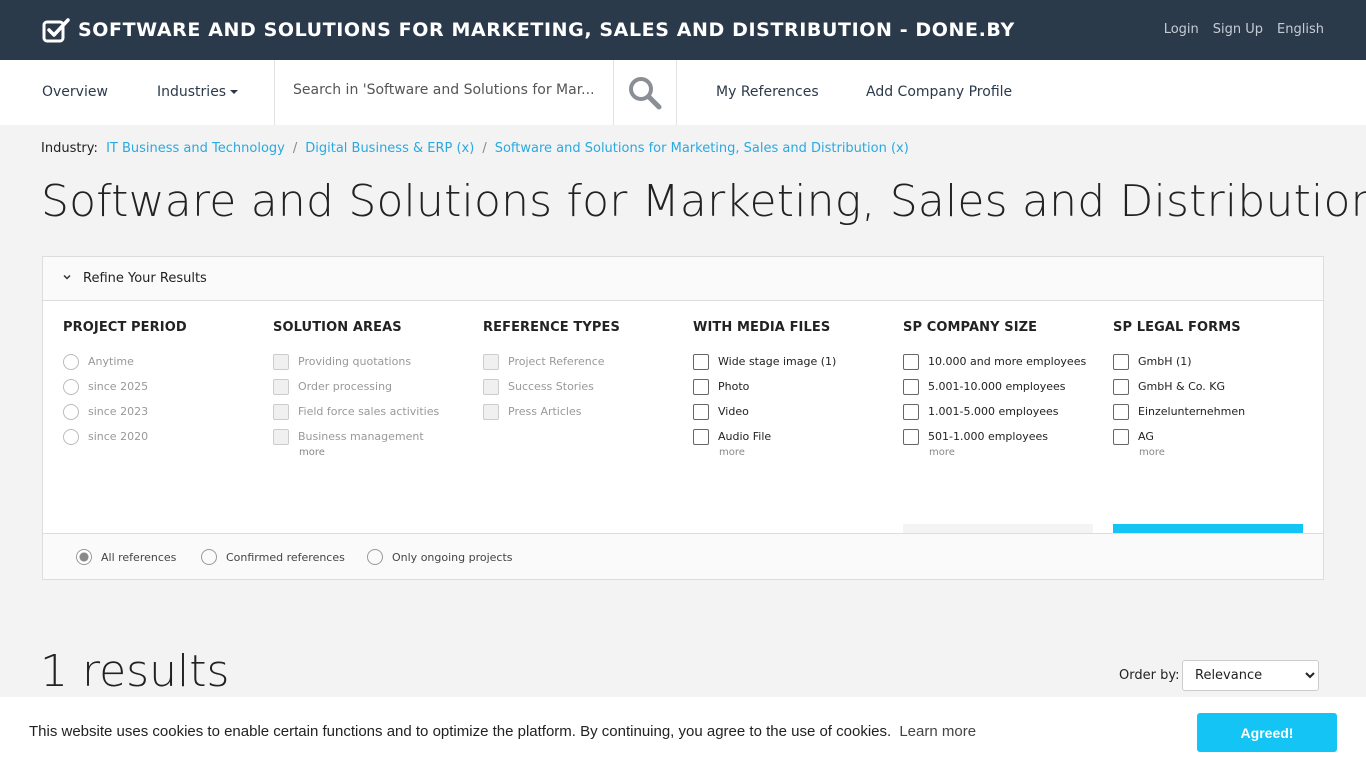  What do you see at coordinates (1300, 29) in the screenshot?
I see `language-link: English` at bounding box center [1300, 29].